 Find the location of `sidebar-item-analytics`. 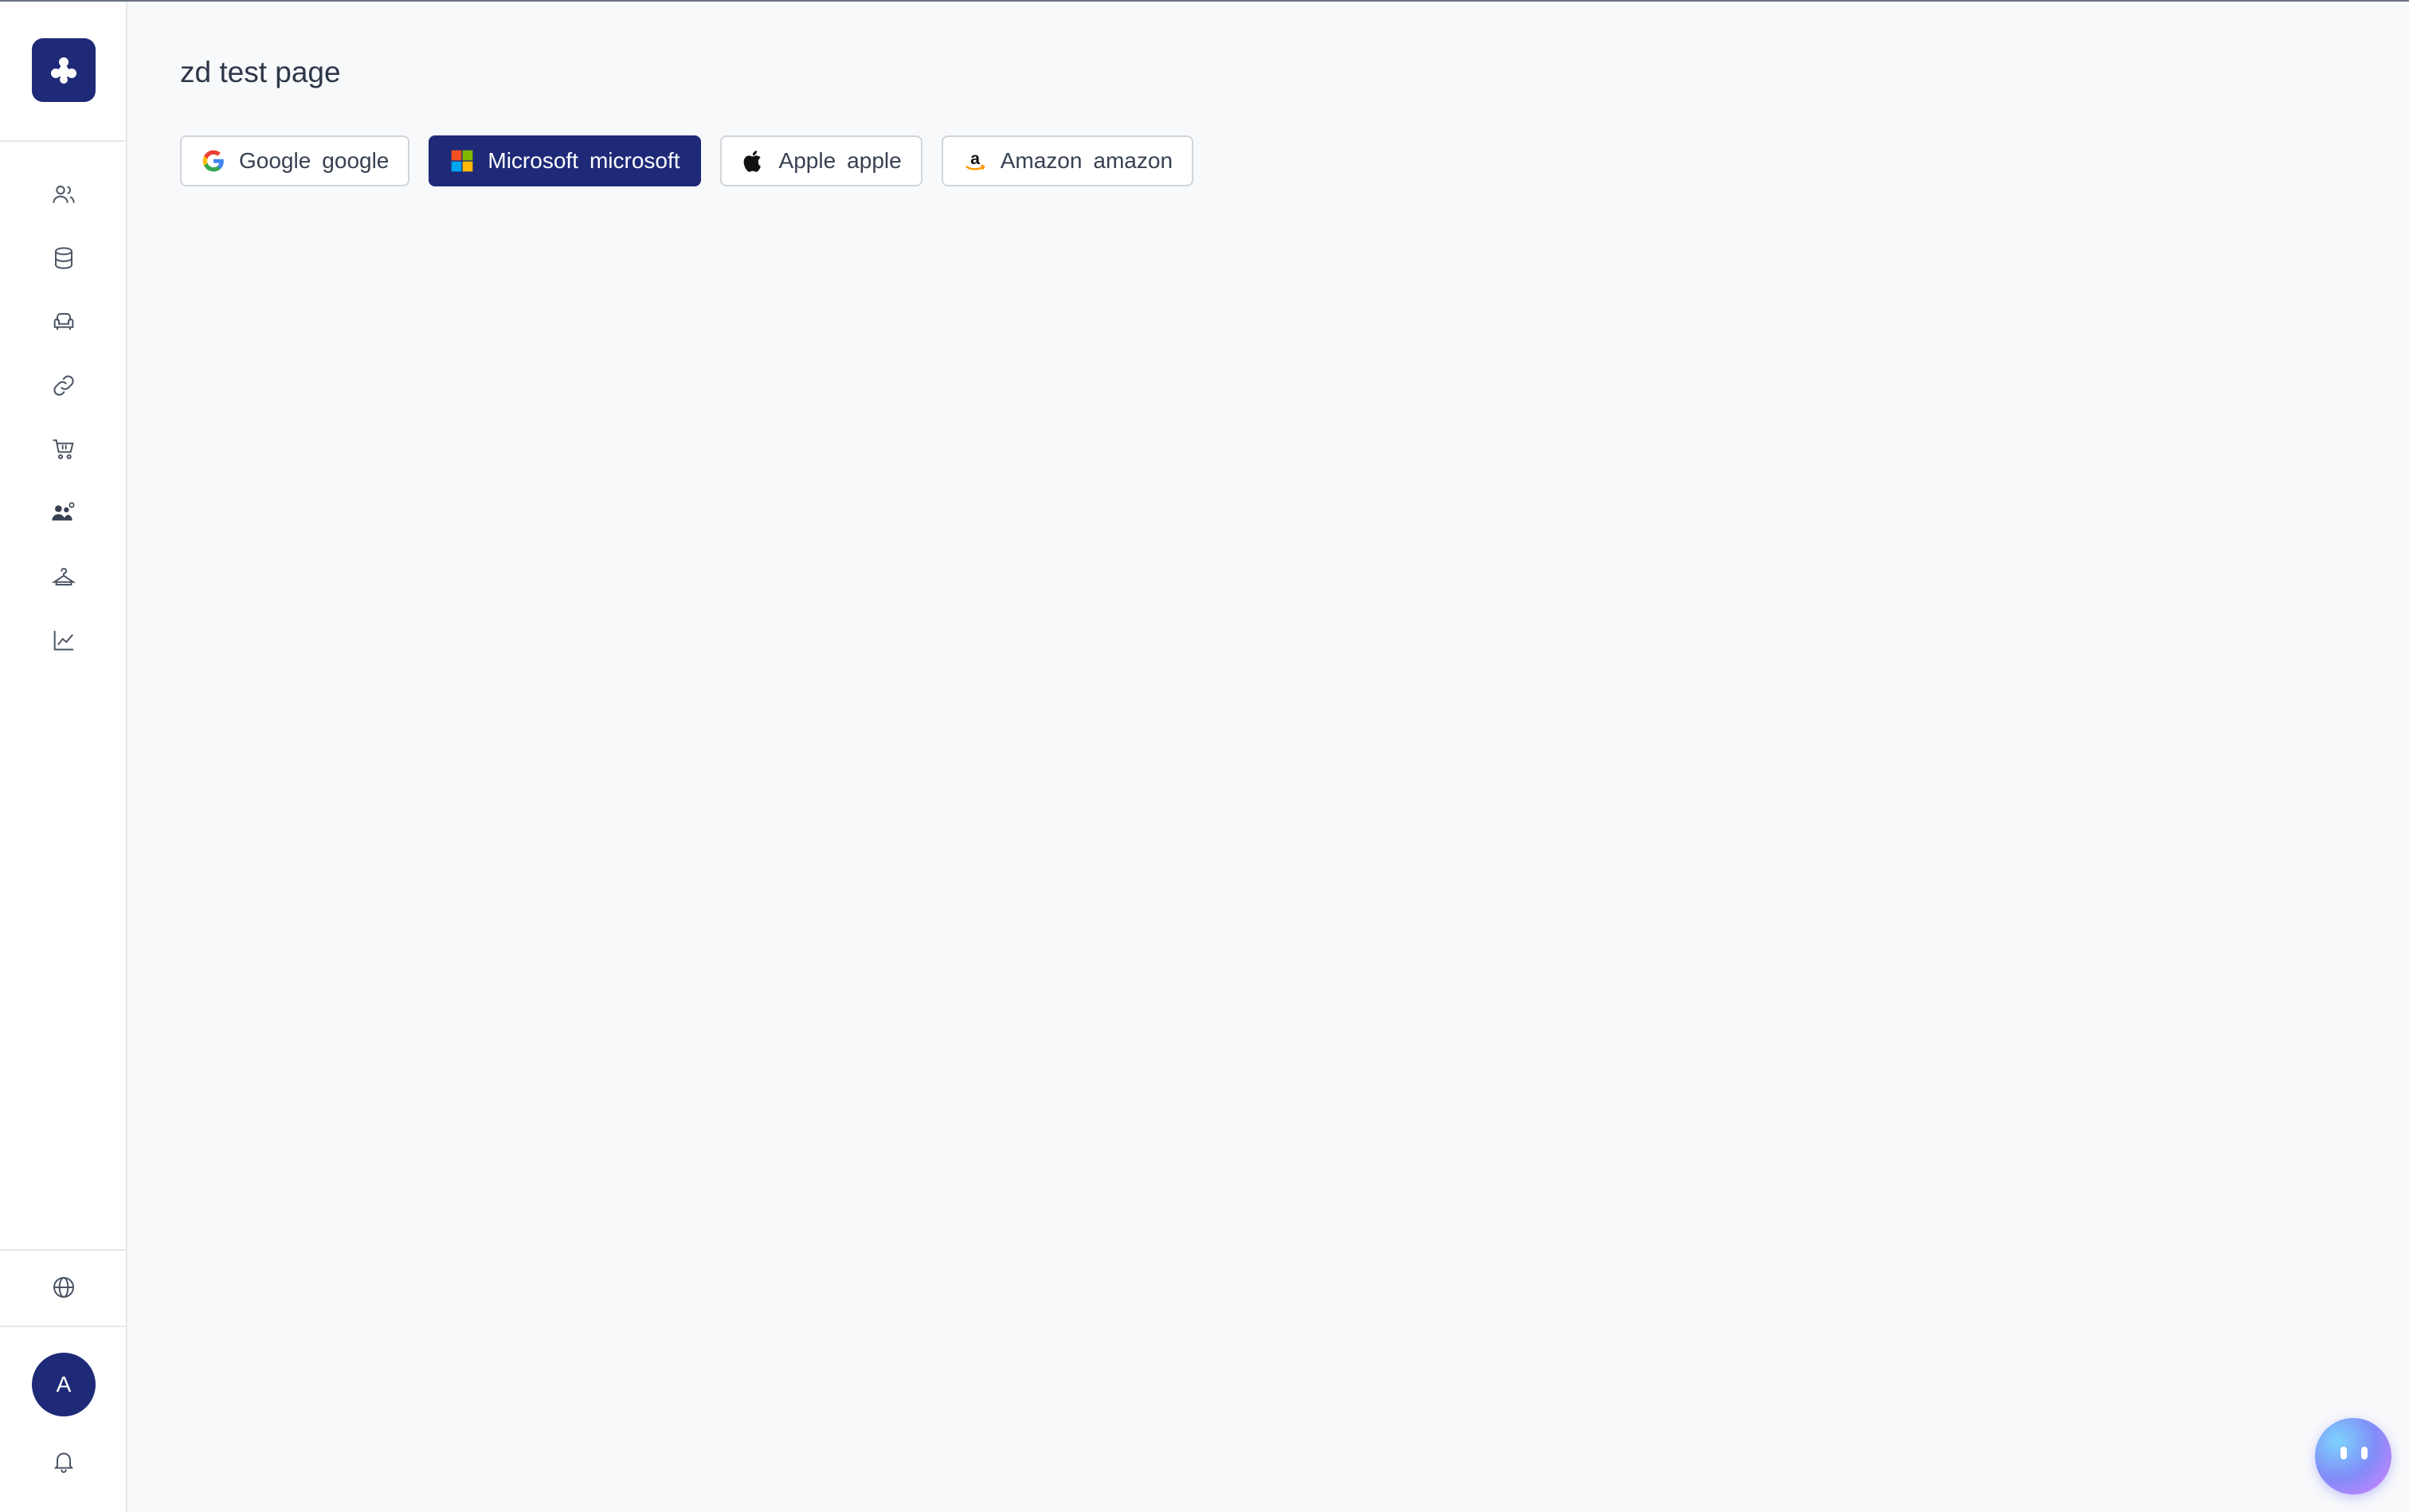

sidebar-item-analytics is located at coordinates (64, 640).